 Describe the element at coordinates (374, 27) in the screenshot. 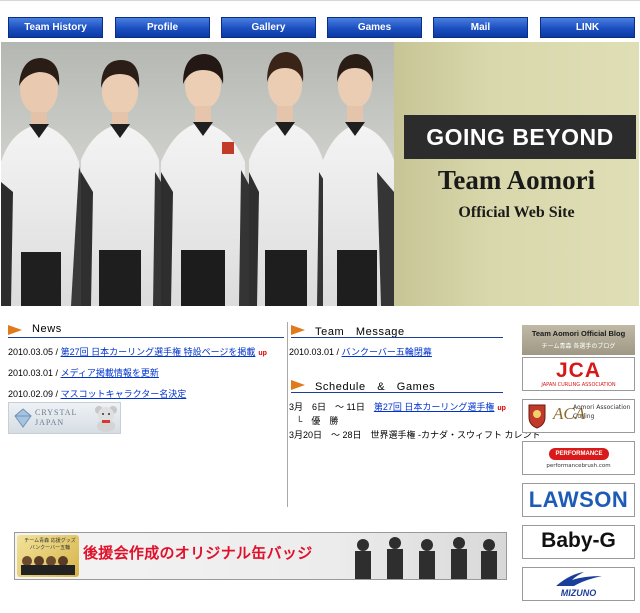

I see `nav-games: Games` at that location.